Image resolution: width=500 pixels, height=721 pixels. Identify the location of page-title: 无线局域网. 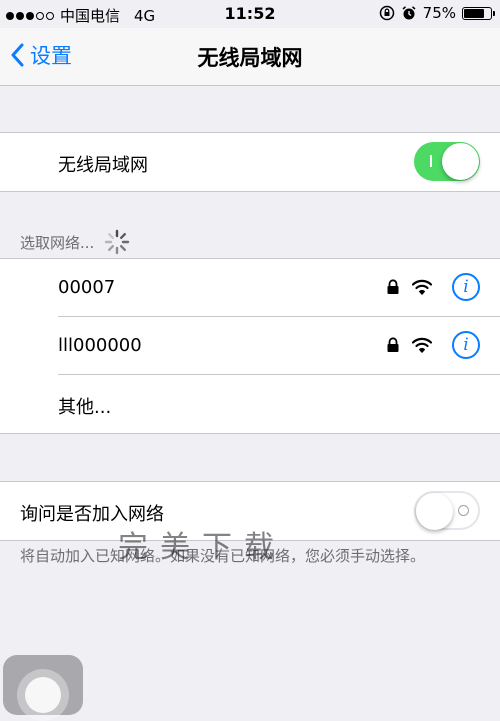
(250, 58).